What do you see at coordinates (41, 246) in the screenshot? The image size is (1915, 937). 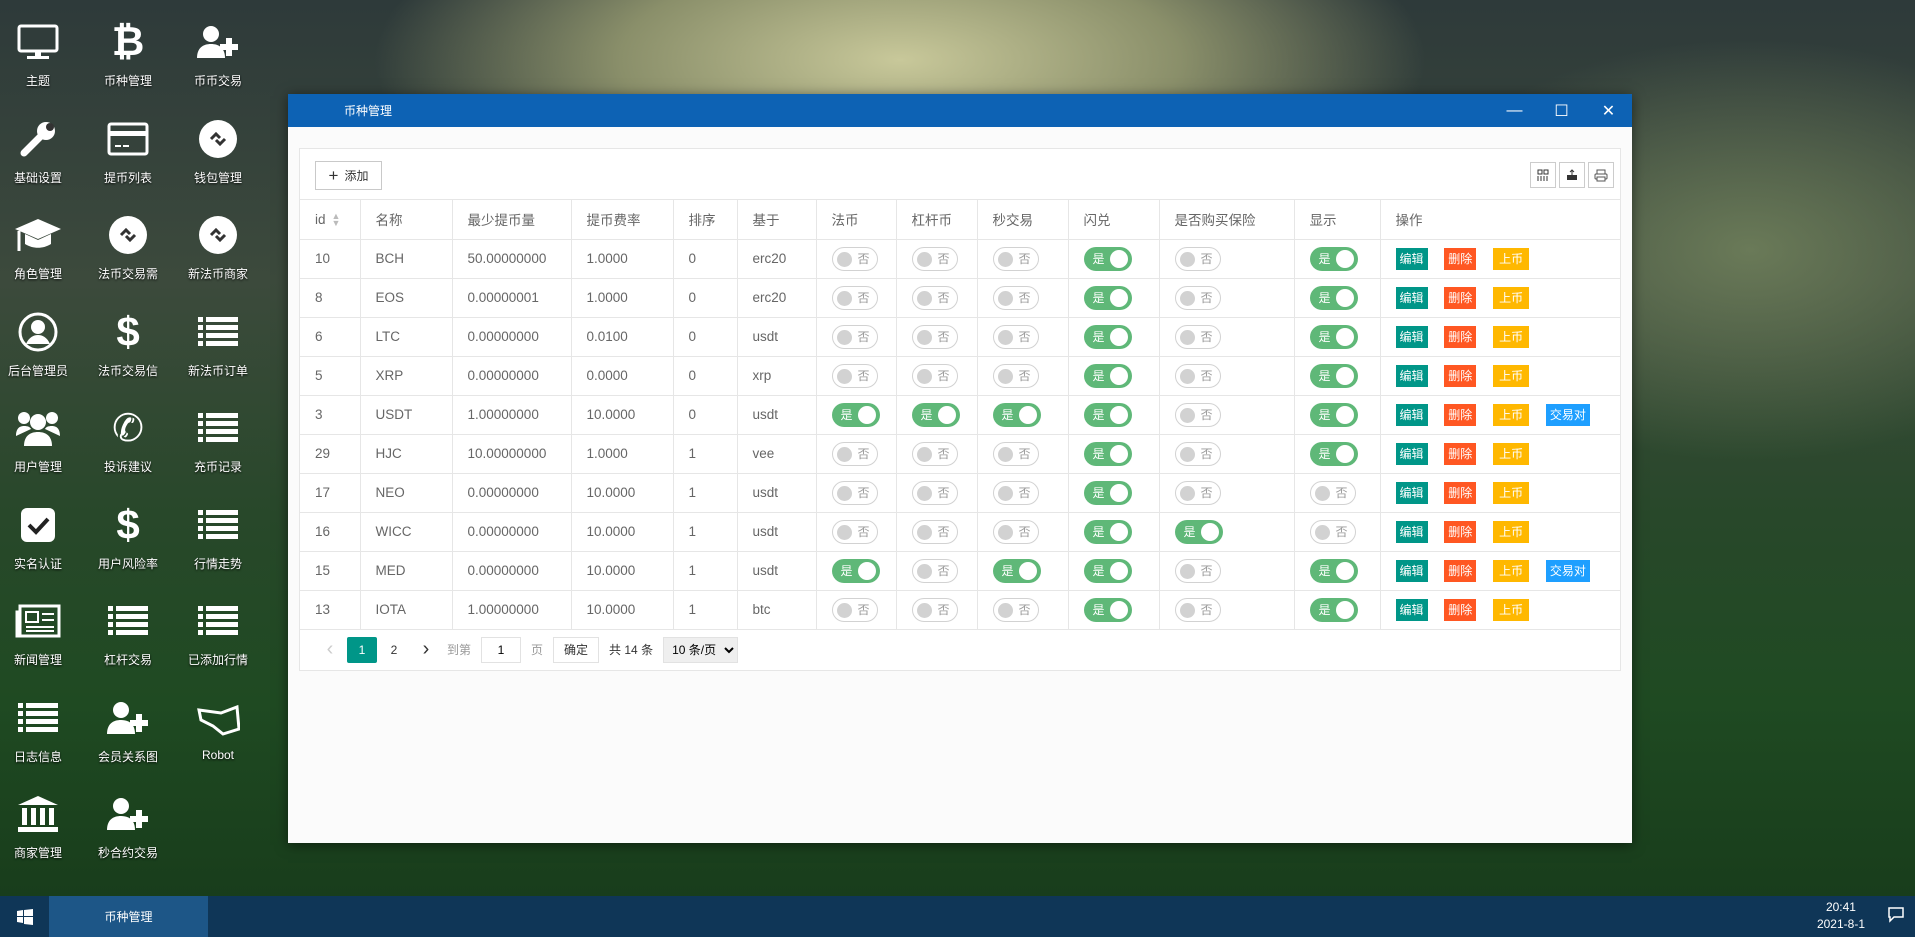 I see `desktop-icon: 角色管理` at bounding box center [41, 246].